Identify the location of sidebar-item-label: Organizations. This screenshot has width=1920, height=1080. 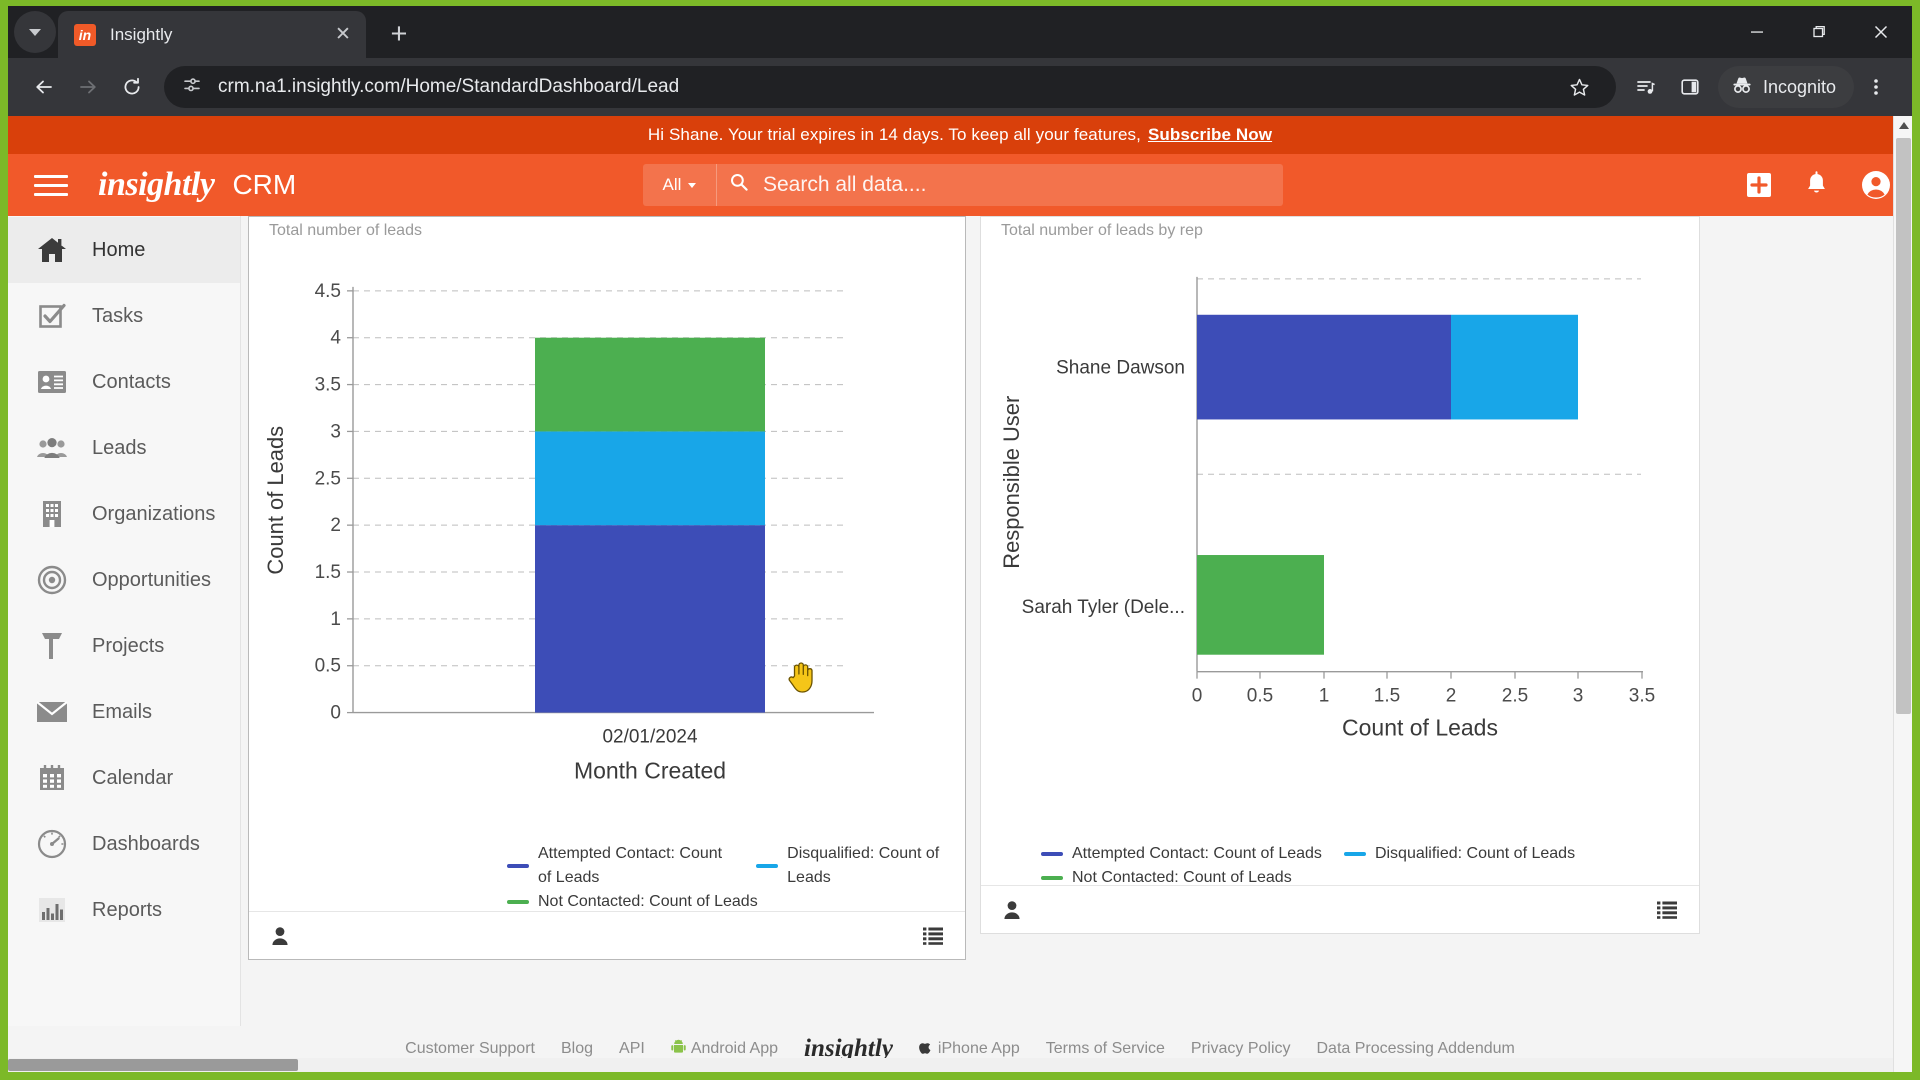
(154, 513).